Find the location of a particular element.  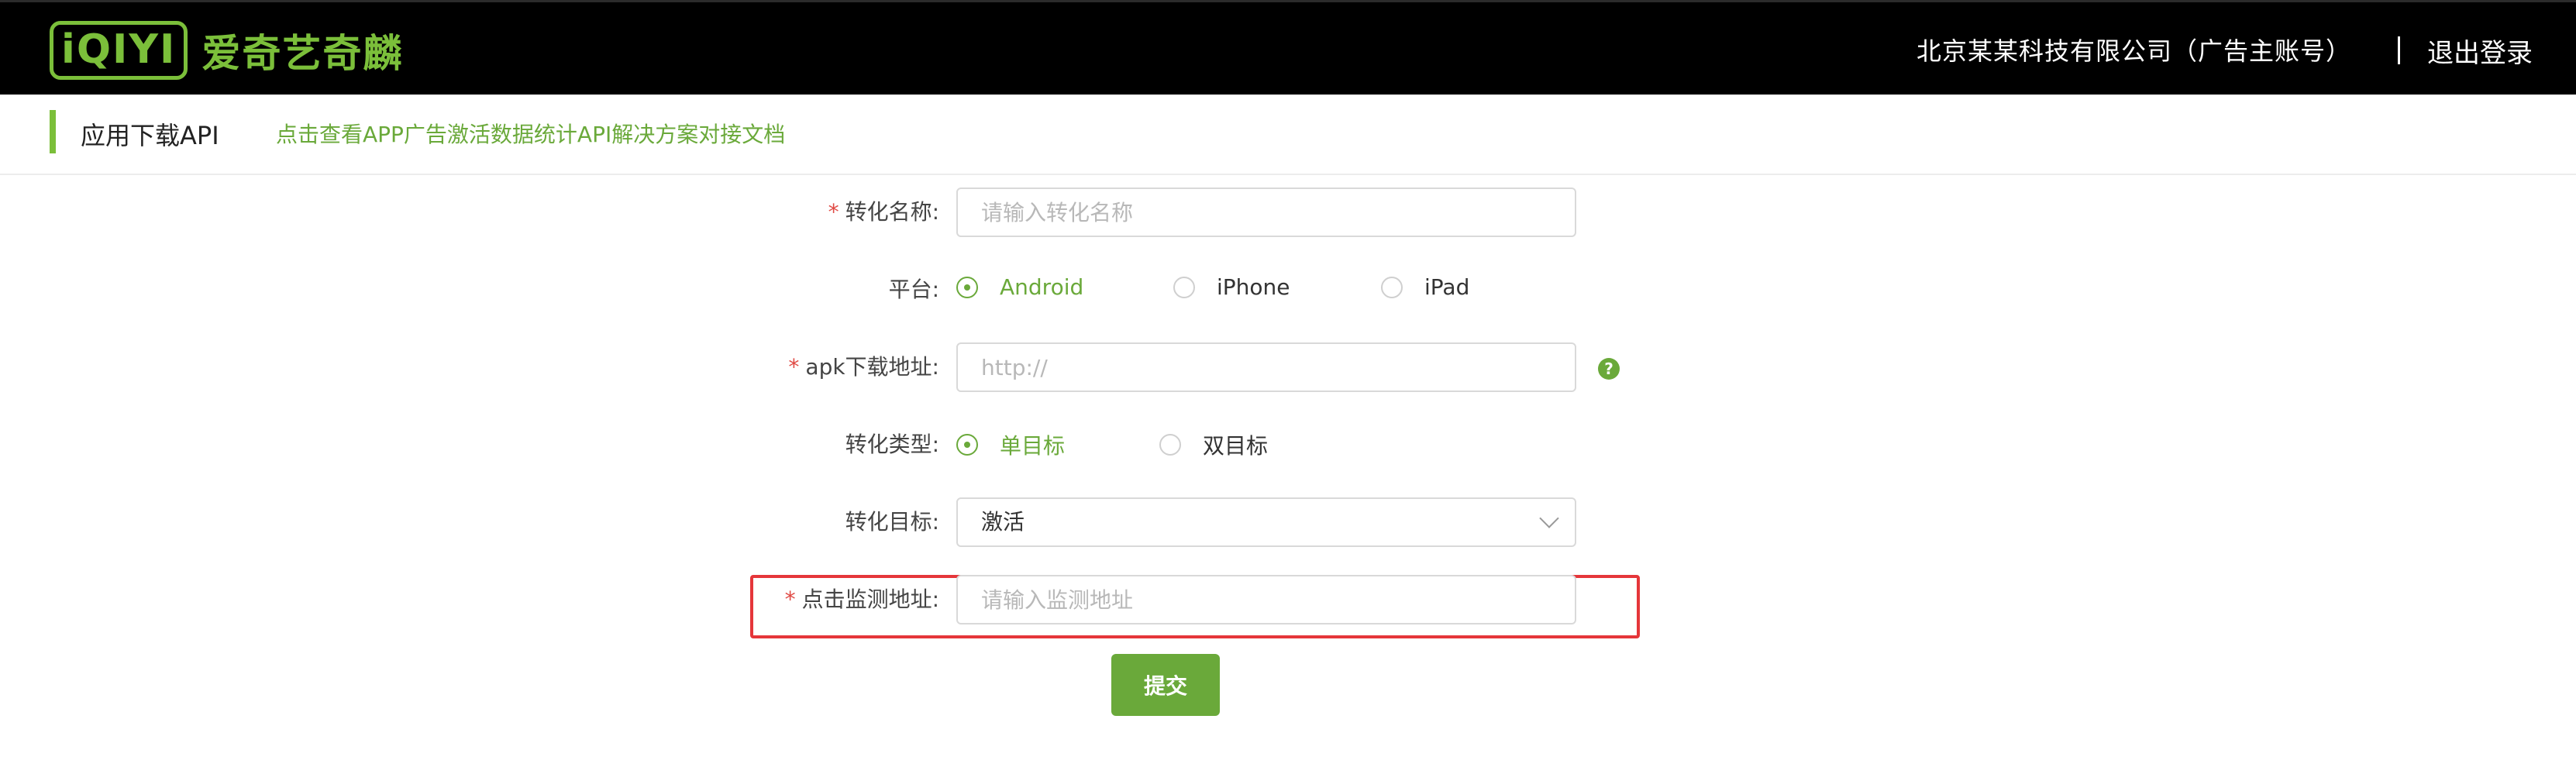

platform-radio-ipad: iPad is located at coordinates (1425, 287).